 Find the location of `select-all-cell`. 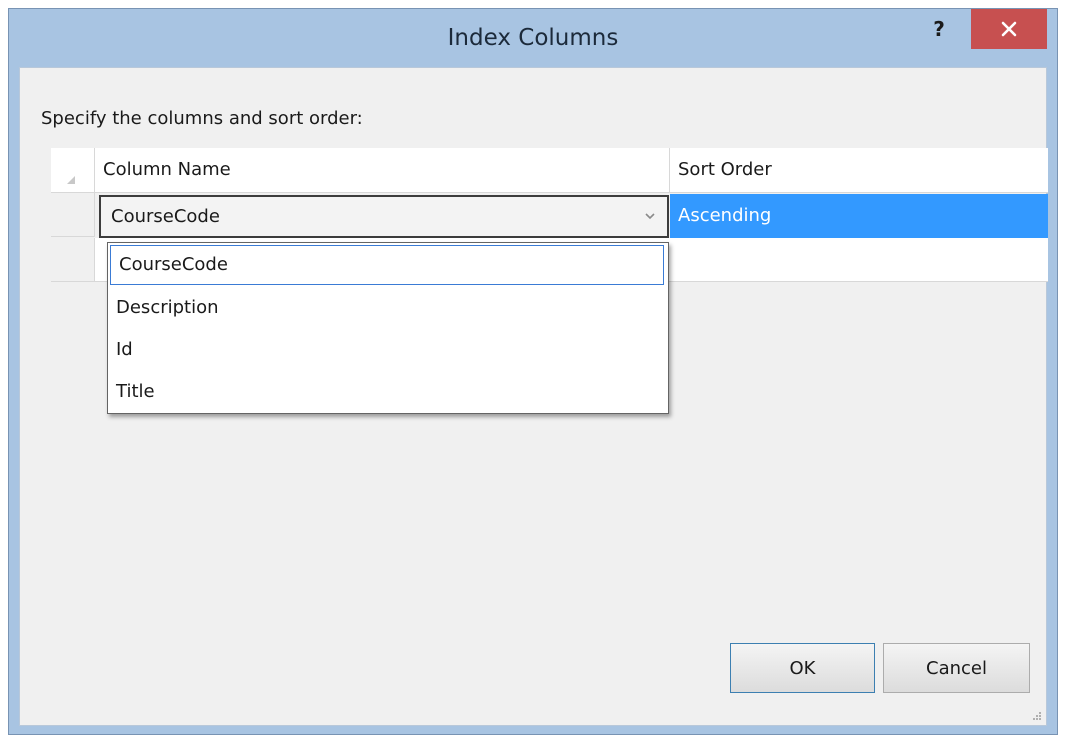

select-all-cell is located at coordinates (73, 170).